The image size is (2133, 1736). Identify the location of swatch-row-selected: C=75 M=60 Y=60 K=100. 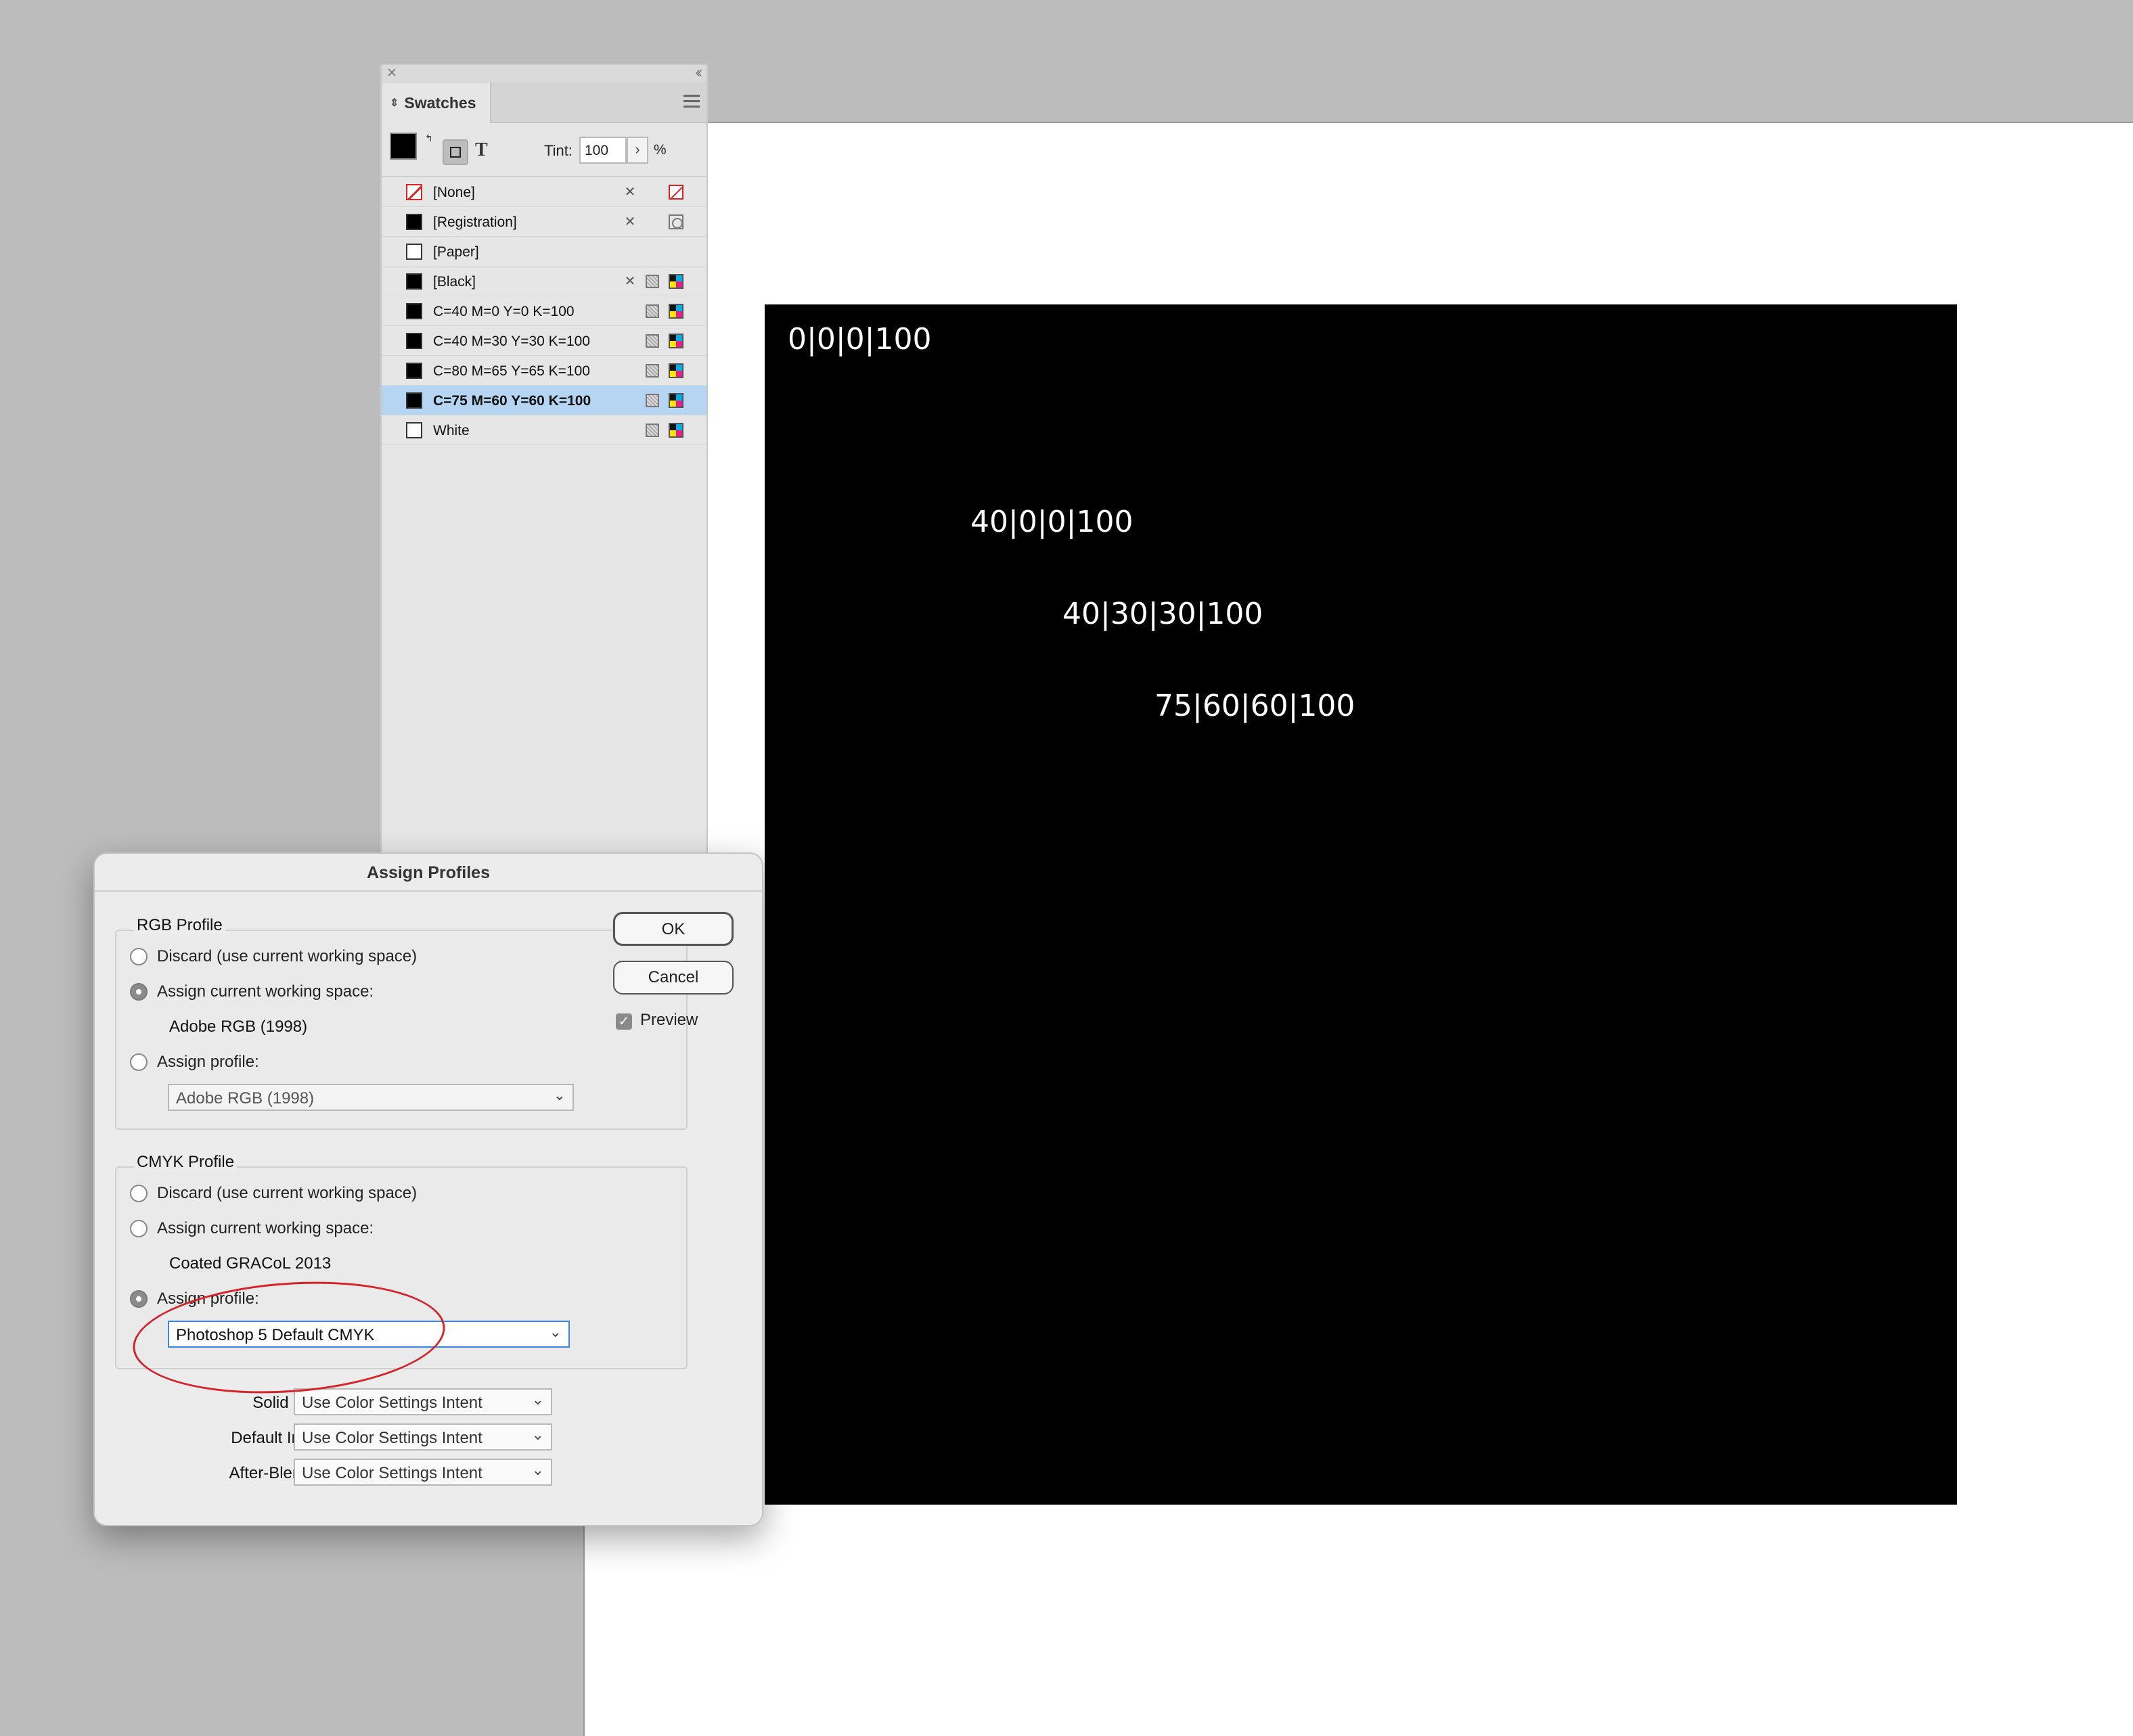
(544, 400).